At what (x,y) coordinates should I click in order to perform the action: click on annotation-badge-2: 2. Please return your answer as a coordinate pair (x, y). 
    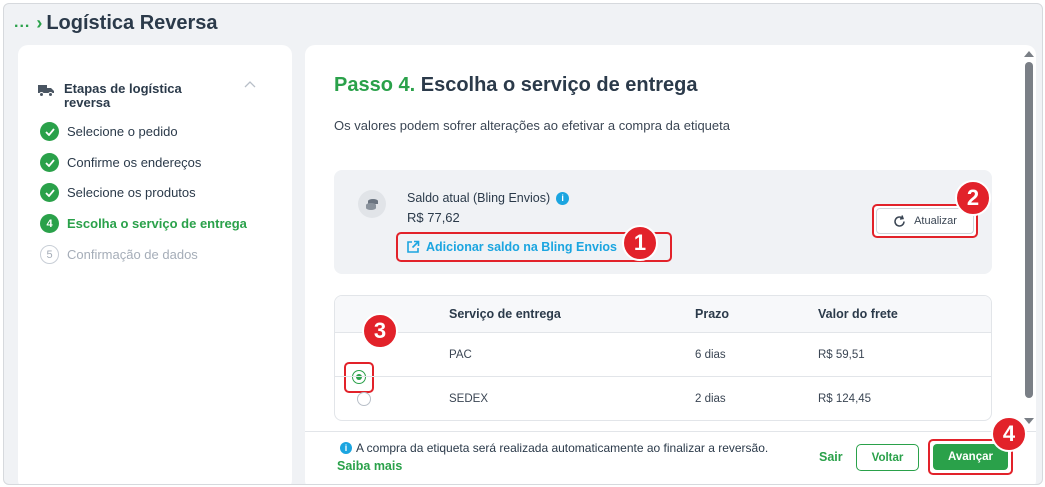
    Looking at the image, I should click on (973, 198).